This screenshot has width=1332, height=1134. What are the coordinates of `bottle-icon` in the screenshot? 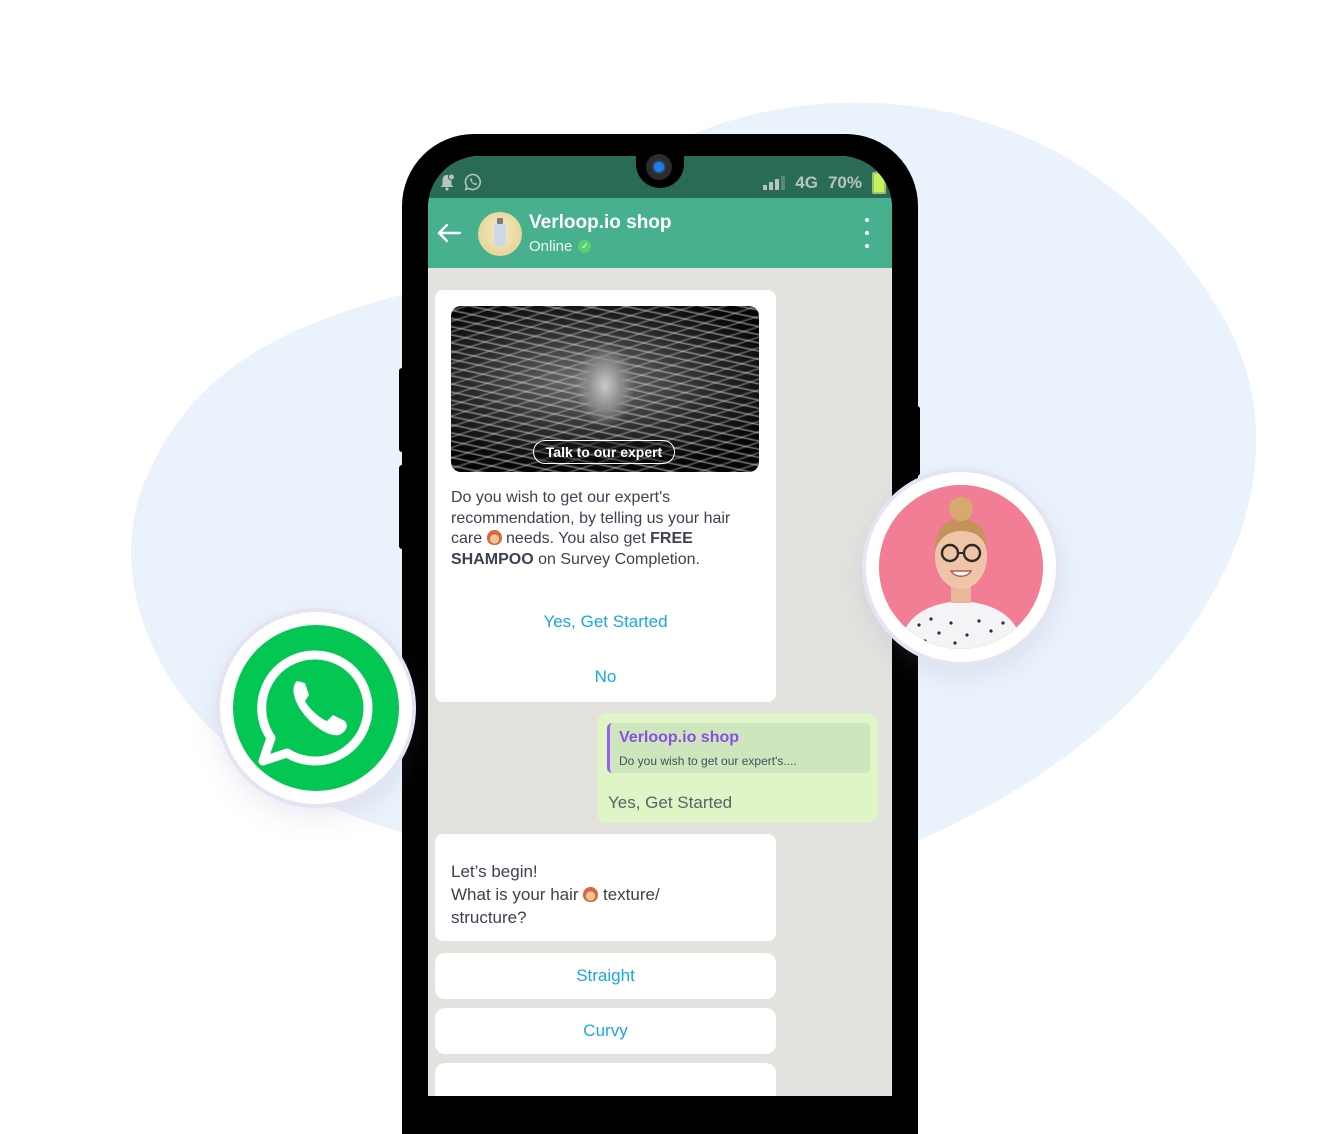 It's located at (500, 232).